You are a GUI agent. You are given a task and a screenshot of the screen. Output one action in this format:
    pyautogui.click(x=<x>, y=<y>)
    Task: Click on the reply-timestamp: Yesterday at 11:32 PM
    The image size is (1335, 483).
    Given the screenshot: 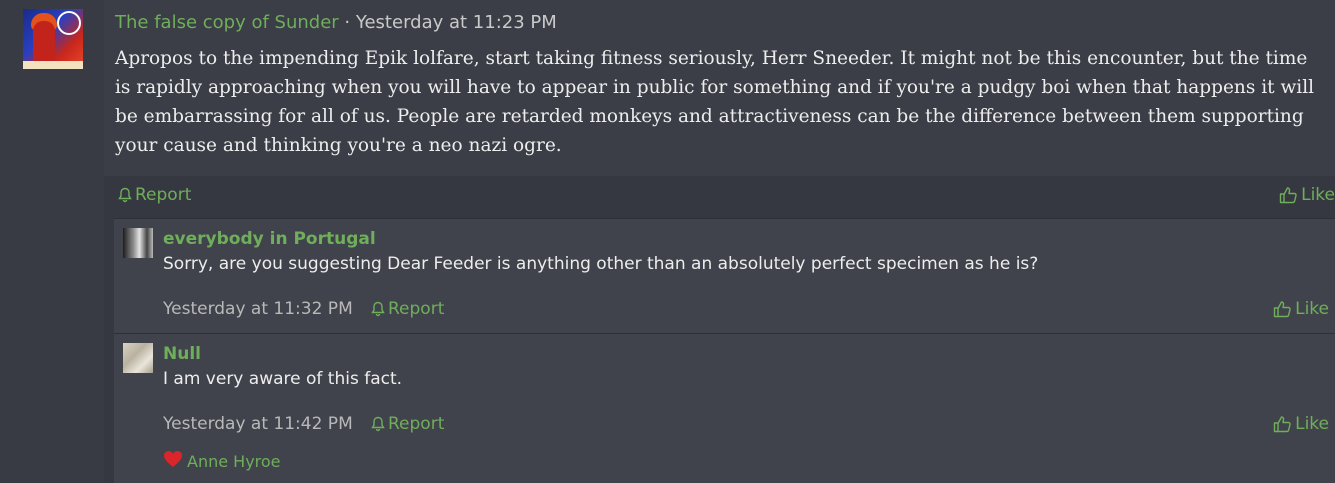 What is the action you would take?
    pyautogui.click(x=258, y=309)
    